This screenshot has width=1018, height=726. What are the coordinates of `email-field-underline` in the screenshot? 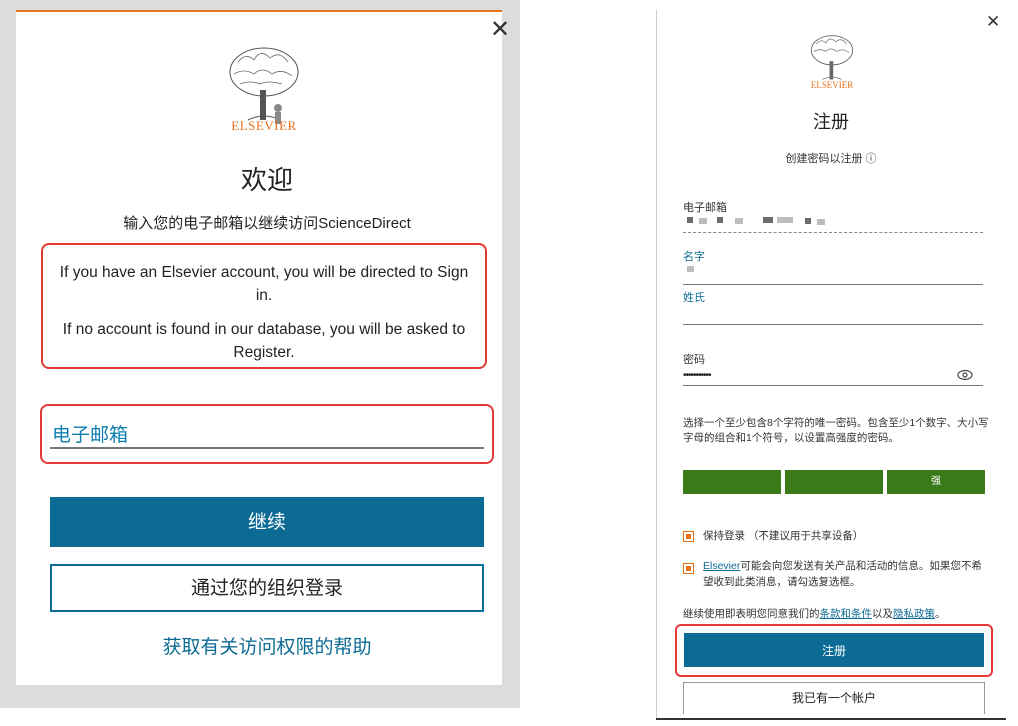 It's located at (267, 448).